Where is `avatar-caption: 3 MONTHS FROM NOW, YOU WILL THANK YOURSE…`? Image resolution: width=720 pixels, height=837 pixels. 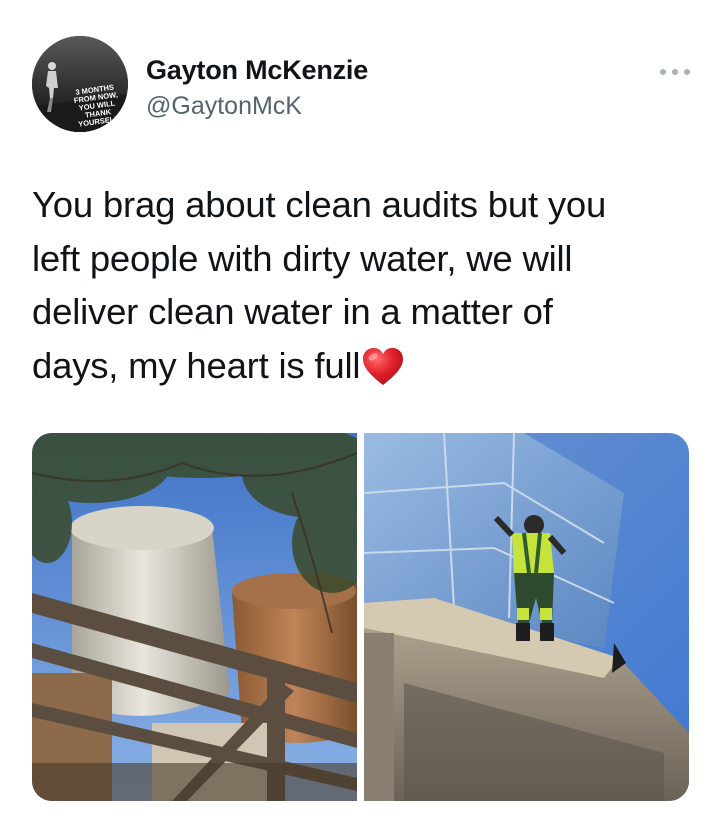
avatar-caption: 3 MONTHS FROM NOW, YOU WILL THANK YOURSE… is located at coordinates (97, 105).